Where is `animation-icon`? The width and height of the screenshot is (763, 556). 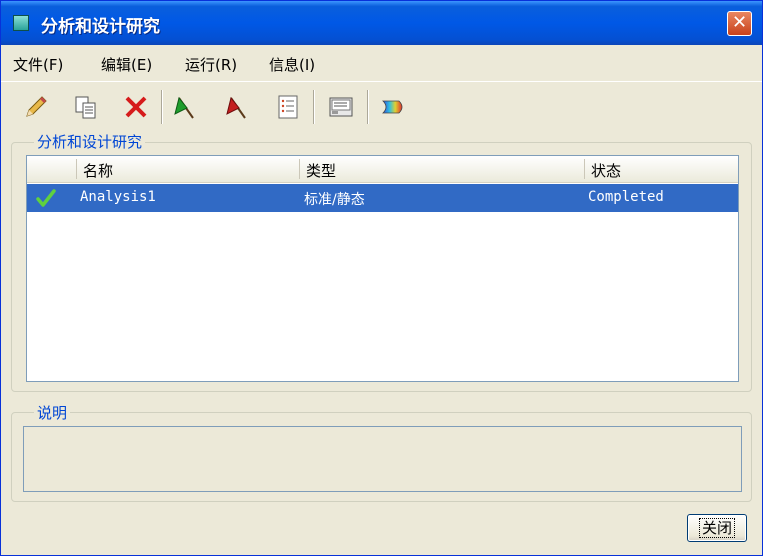 animation-icon is located at coordinates (394, 107).